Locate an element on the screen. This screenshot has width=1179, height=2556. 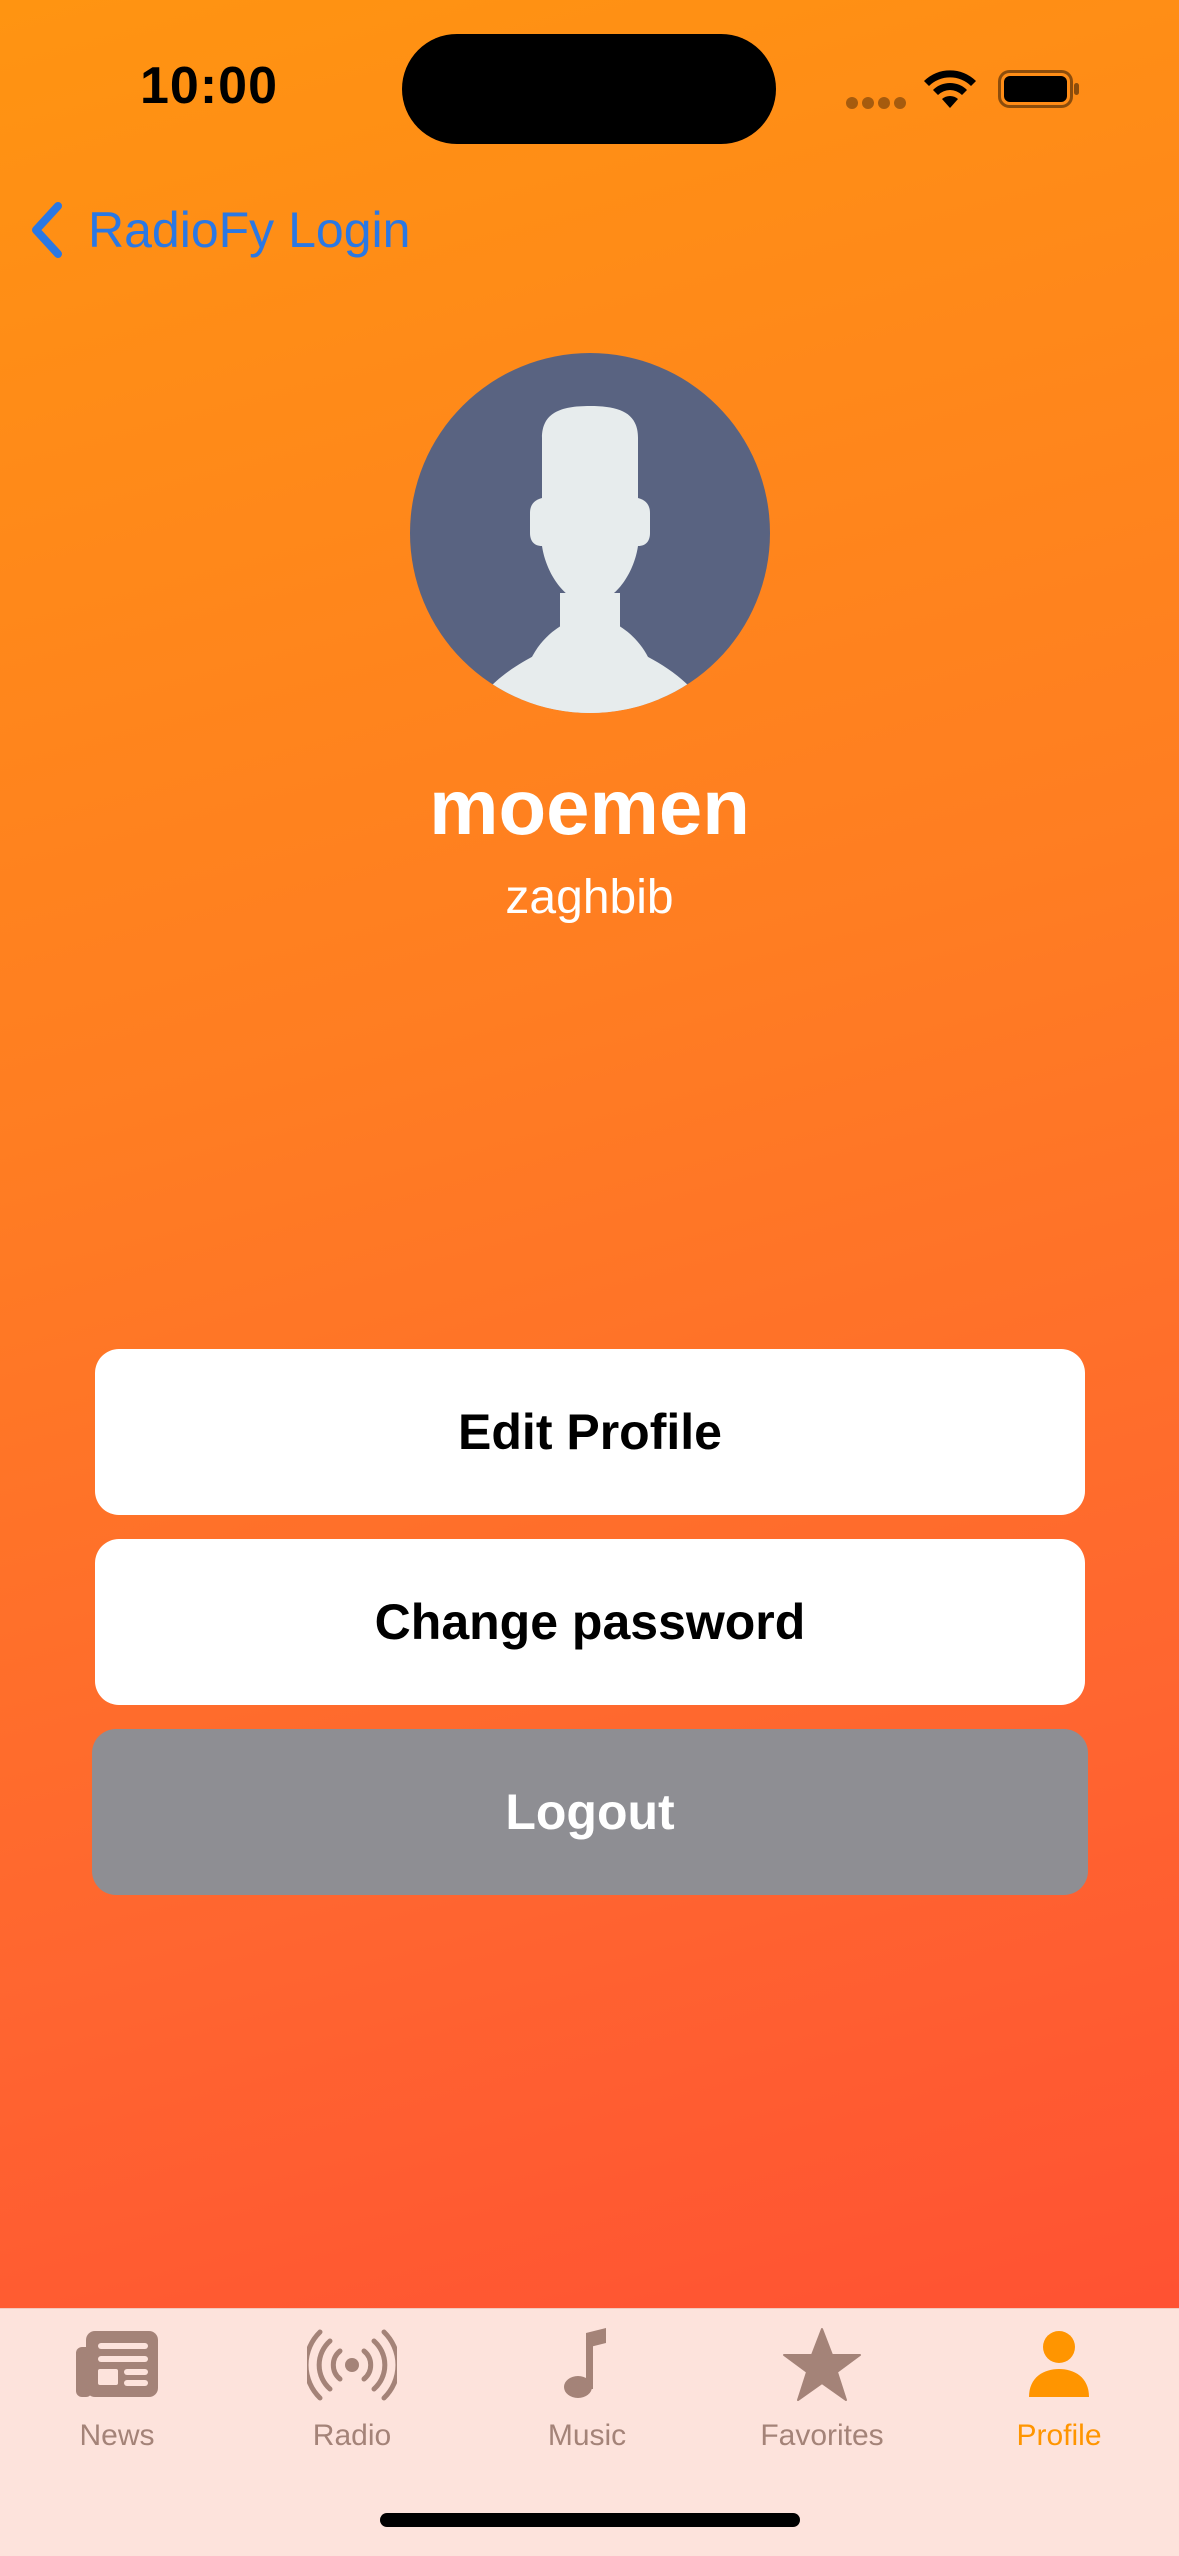
change-password-button: Change password is located at coordinates (590, 1622).